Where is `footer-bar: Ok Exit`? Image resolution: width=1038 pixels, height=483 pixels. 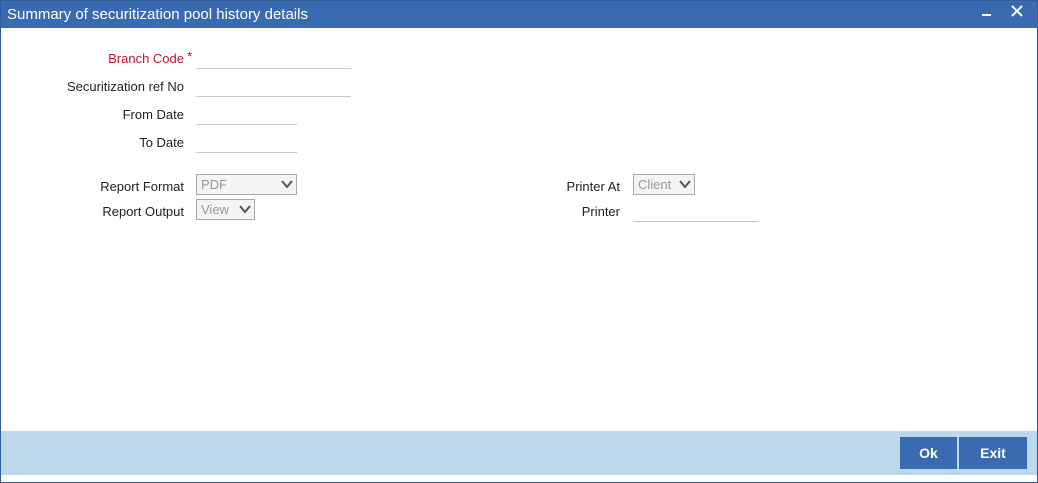
footer-bar: Ok Exit is located at coordinates (519, 453).